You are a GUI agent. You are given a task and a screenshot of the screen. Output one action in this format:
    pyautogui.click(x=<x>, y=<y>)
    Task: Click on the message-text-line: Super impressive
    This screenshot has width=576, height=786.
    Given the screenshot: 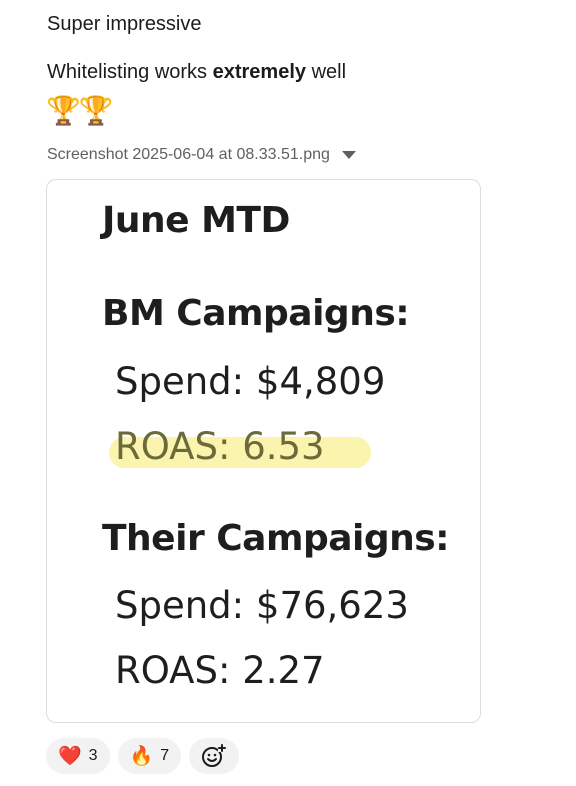 What is the action you would take?
    pyautogui.click(x=124, y=24)
    